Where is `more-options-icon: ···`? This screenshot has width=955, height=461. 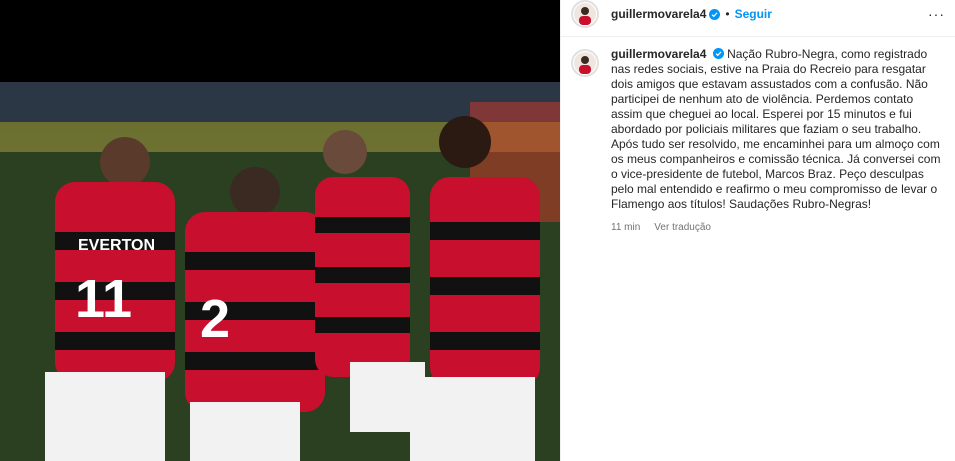 more-options-icon: ··· is located at coordinates (936, 14).